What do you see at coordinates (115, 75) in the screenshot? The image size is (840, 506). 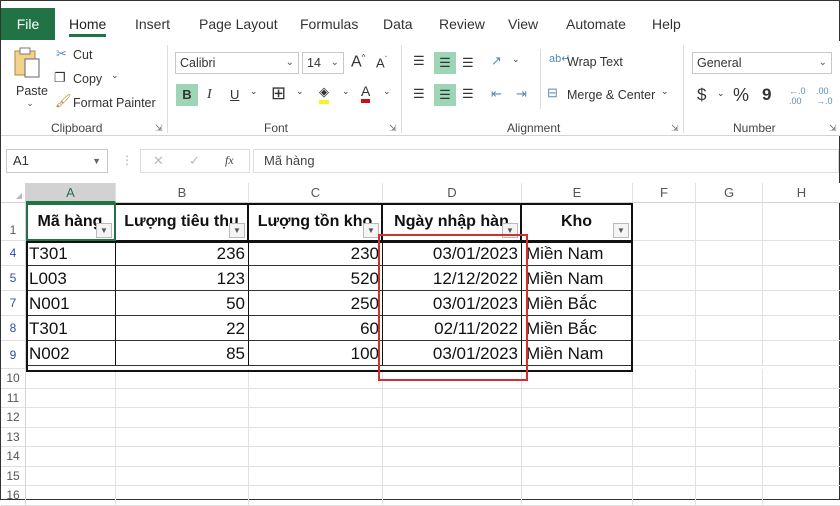 I see `copy-dropdown-icon: ⌄` at bounding box center [115, 75].